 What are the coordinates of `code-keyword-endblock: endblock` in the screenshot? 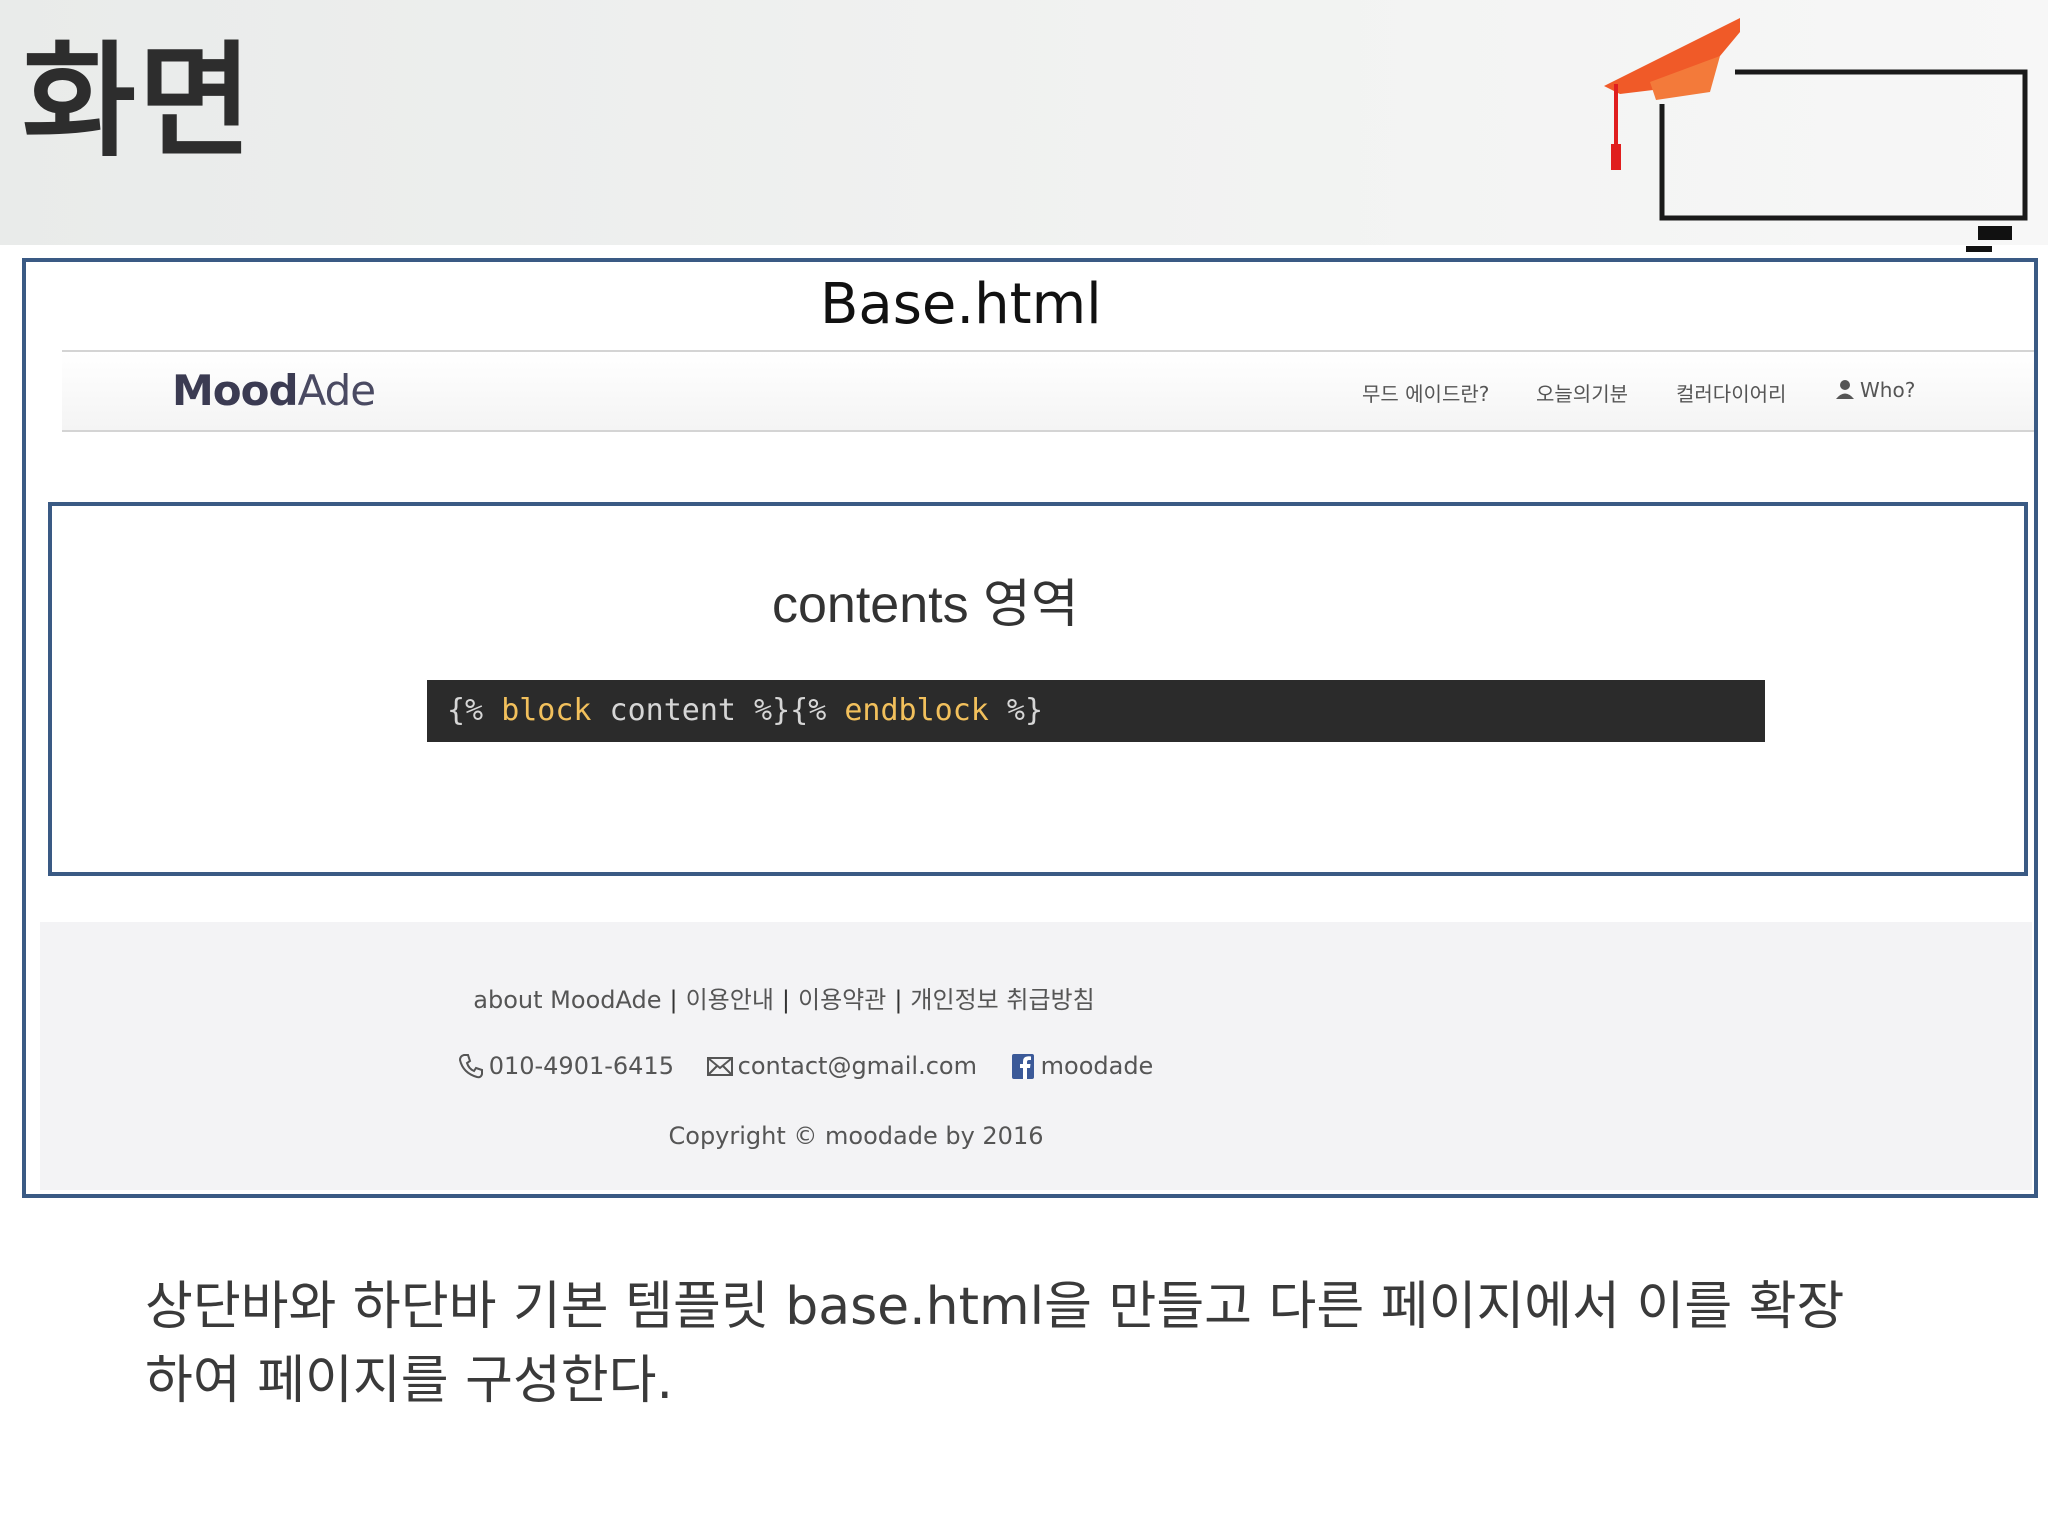 It's located at (916, 710).